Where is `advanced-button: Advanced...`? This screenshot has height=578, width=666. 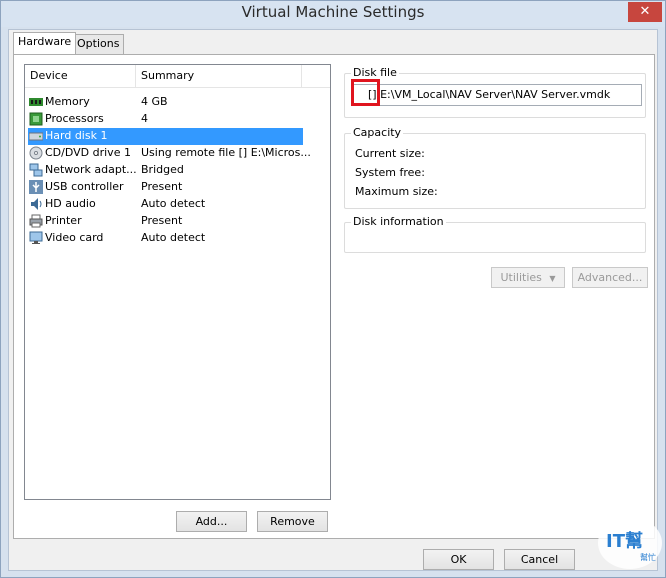 advanced-button: Advanced... is located at coordinates (610, 277).